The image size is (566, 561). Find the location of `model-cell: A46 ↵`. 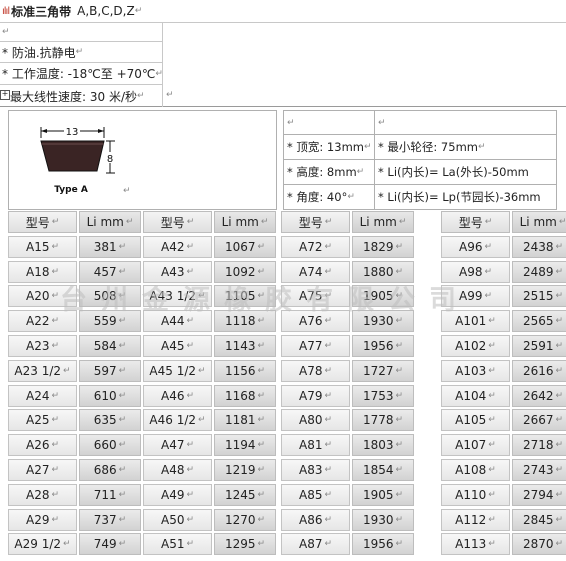

model-cell: A46 ↵ is located at coordinates (177, 396).